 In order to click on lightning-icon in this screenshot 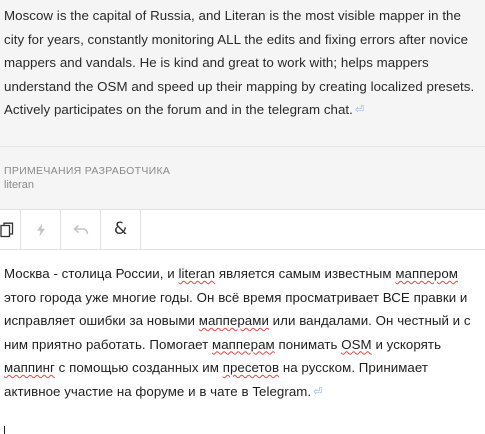, I will do `click(41, 230)`.